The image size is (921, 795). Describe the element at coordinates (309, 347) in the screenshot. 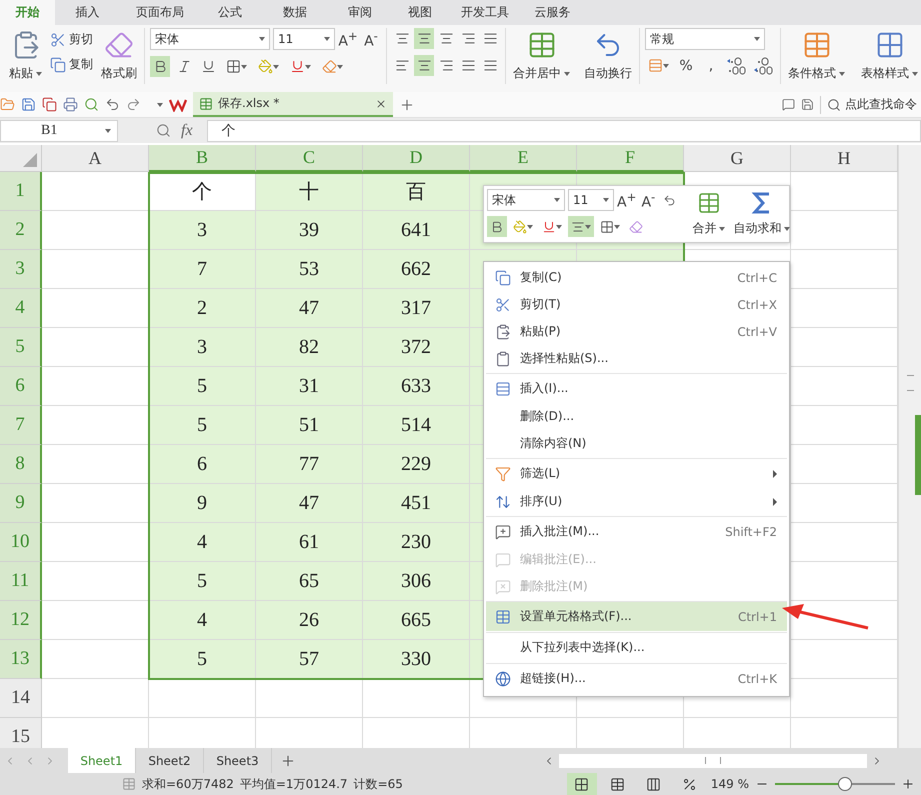

I see `table-cell: 82` at that location.